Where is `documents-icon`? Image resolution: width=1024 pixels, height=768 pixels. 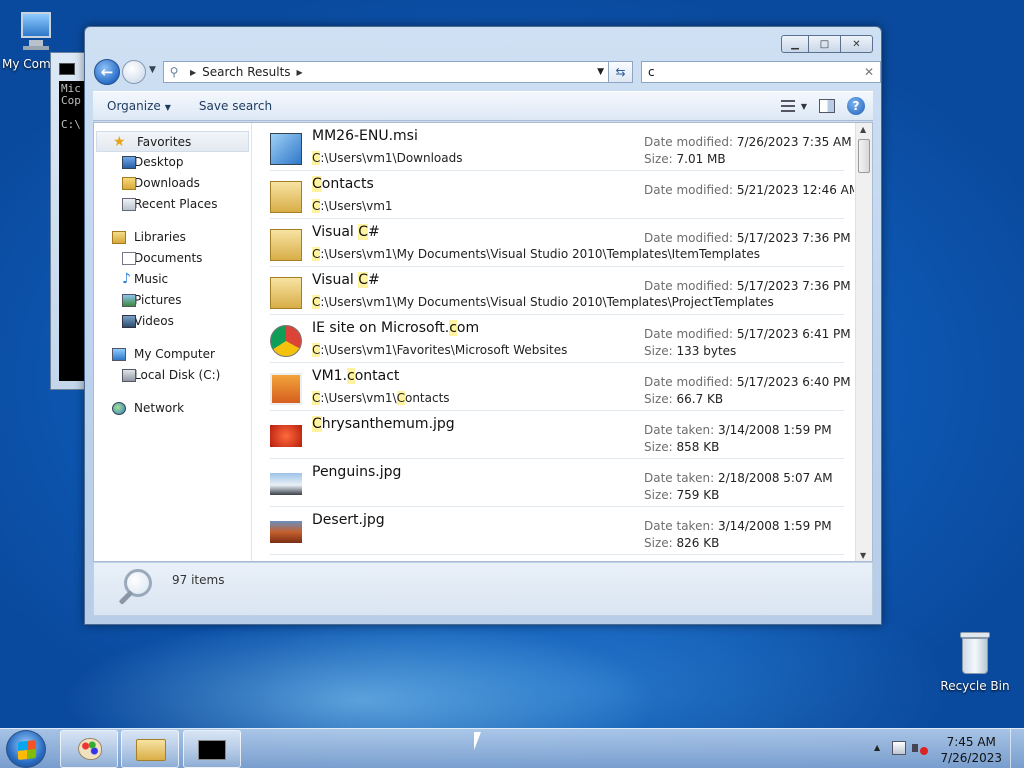
documents-icon is located at coordinates (129, 258).